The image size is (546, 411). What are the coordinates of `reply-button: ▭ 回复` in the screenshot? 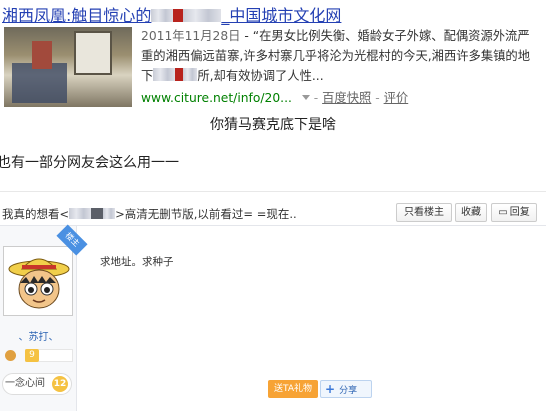 It's located at (514, 212).